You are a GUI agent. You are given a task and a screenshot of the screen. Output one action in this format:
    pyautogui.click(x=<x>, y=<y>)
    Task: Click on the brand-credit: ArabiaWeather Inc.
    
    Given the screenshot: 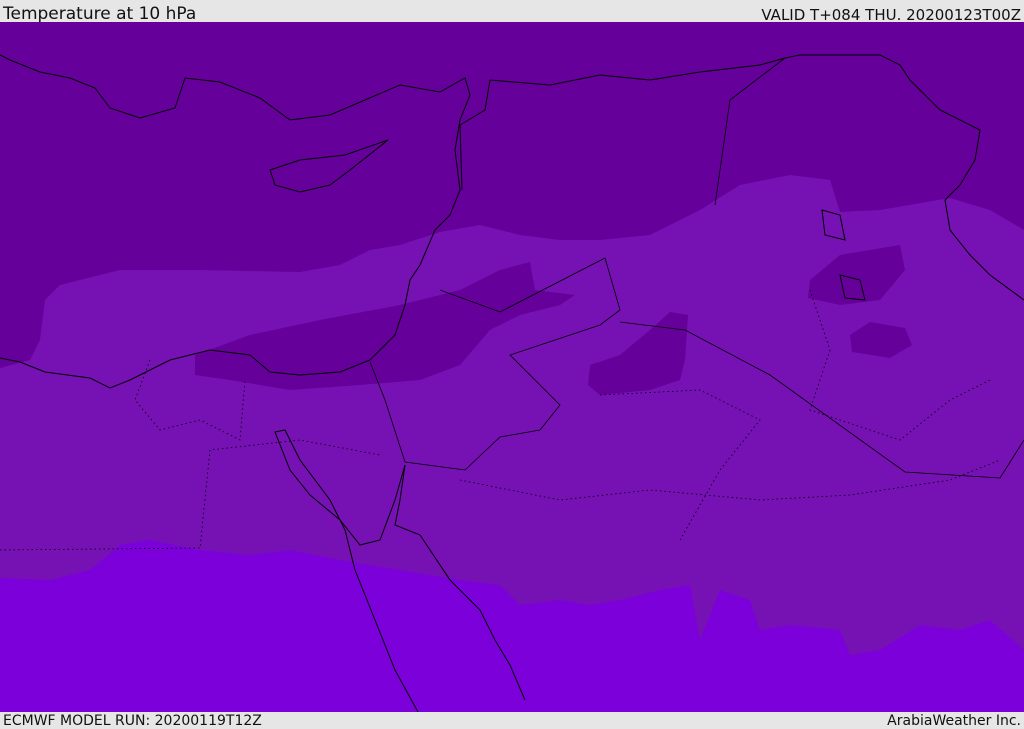 What is the action you would take?
    pyautogui.click(x=954, y=721)
    